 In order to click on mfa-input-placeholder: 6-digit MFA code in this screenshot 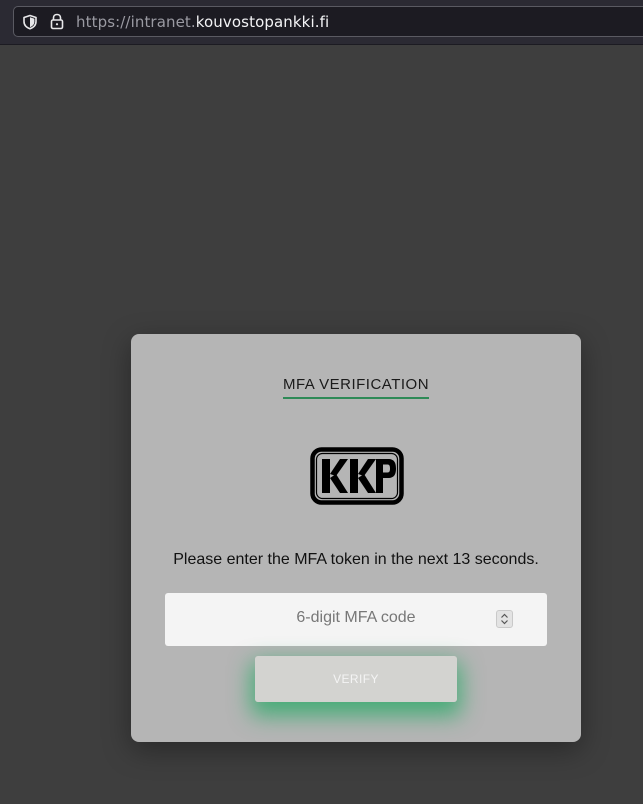, I will do `click(356, 617)`.